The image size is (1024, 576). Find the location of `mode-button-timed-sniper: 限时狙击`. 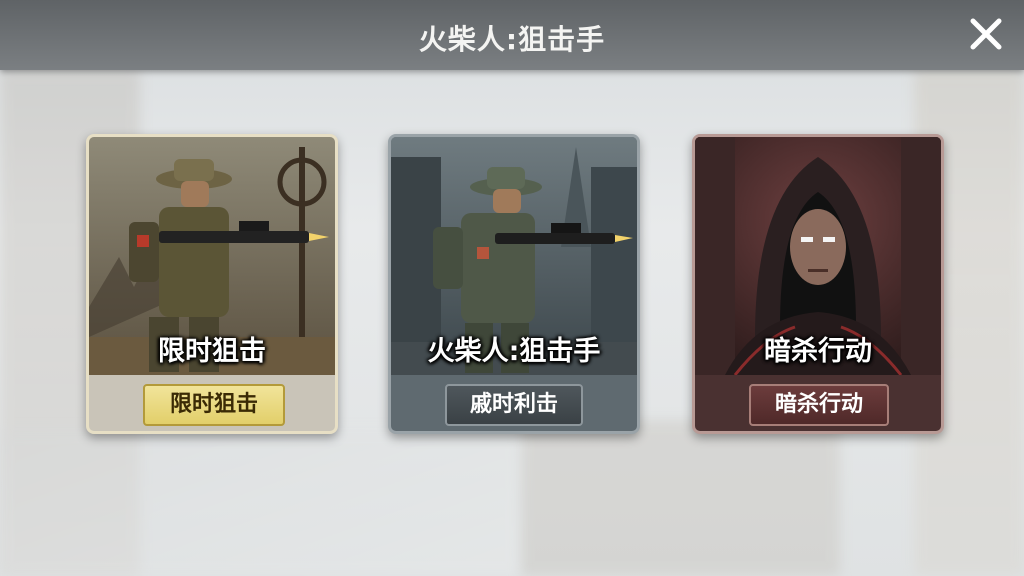

mode-button-timed-sniper: 限时狙击 is located at coordinates (214, 405).